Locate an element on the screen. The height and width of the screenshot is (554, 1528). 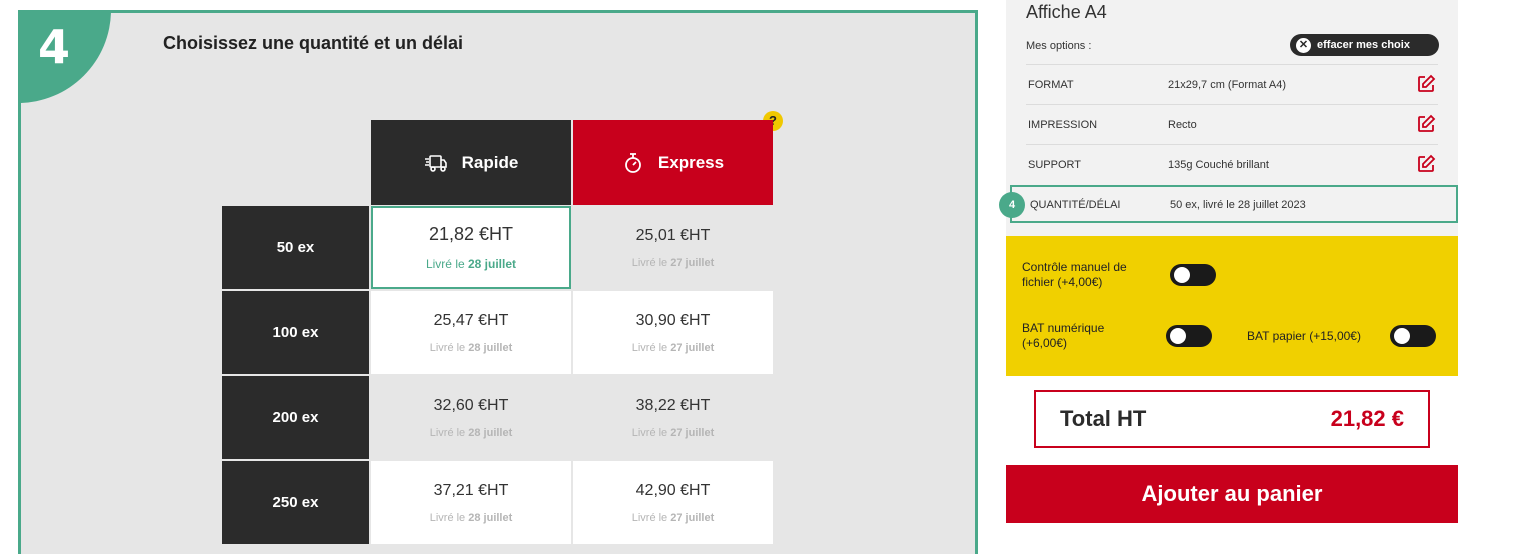
column-header-rapide: Rapide is located at coordinates (471, 162).